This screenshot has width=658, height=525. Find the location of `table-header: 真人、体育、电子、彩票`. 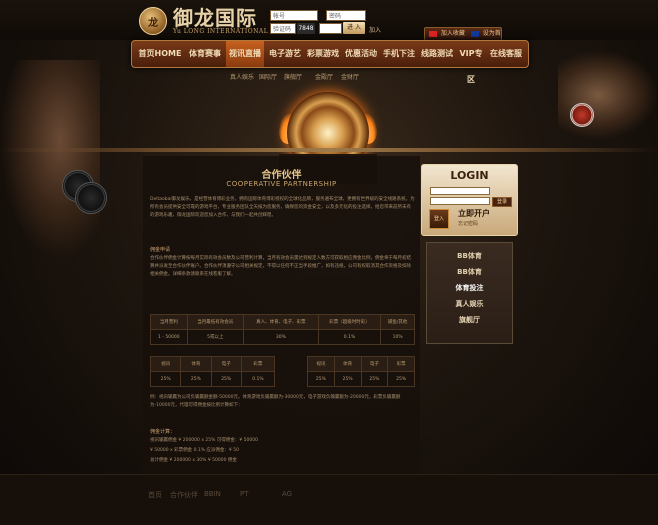

table-header: 真人、体育、电子、彩票 is located at coordinates (280, 322).